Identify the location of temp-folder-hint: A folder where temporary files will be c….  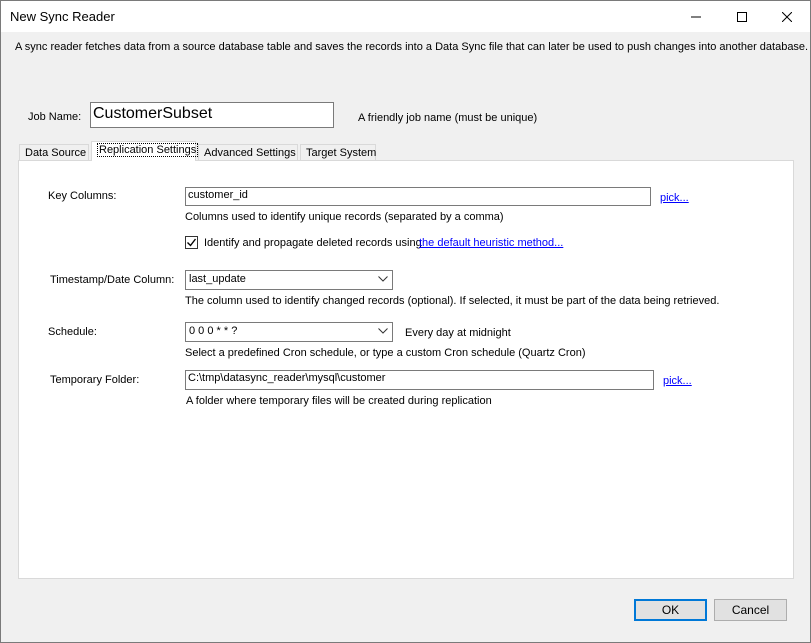
(339, 401).